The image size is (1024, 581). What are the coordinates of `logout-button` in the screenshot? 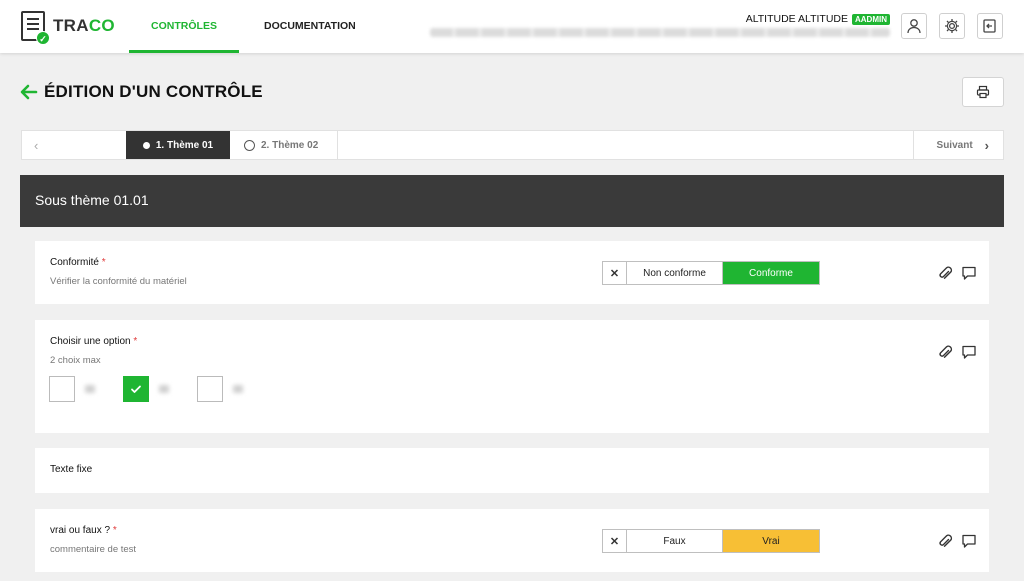 It's located at (990, 26).